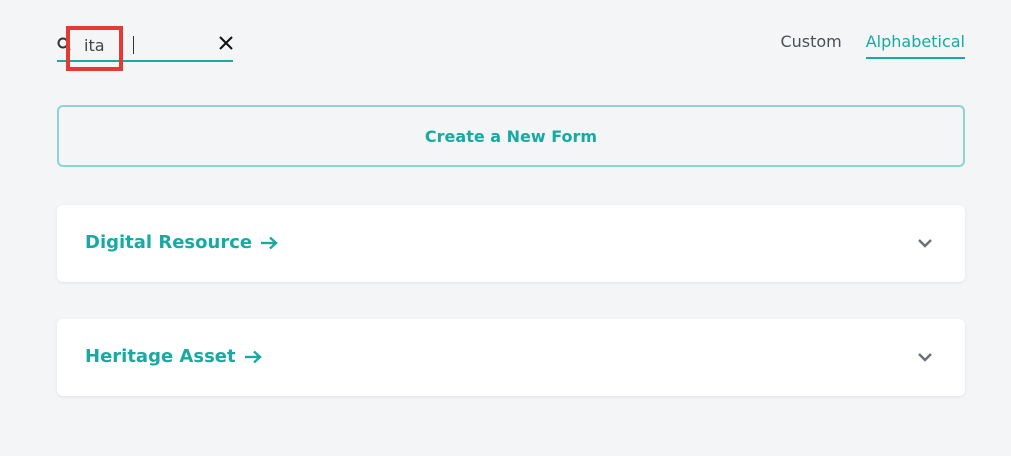 The height and width of the screenshot is (456, 1011). What do you see at coordinates (160, 356) in the screenshot?
I see `form-name: Heritage Asset` at bounding box center [160, 356].